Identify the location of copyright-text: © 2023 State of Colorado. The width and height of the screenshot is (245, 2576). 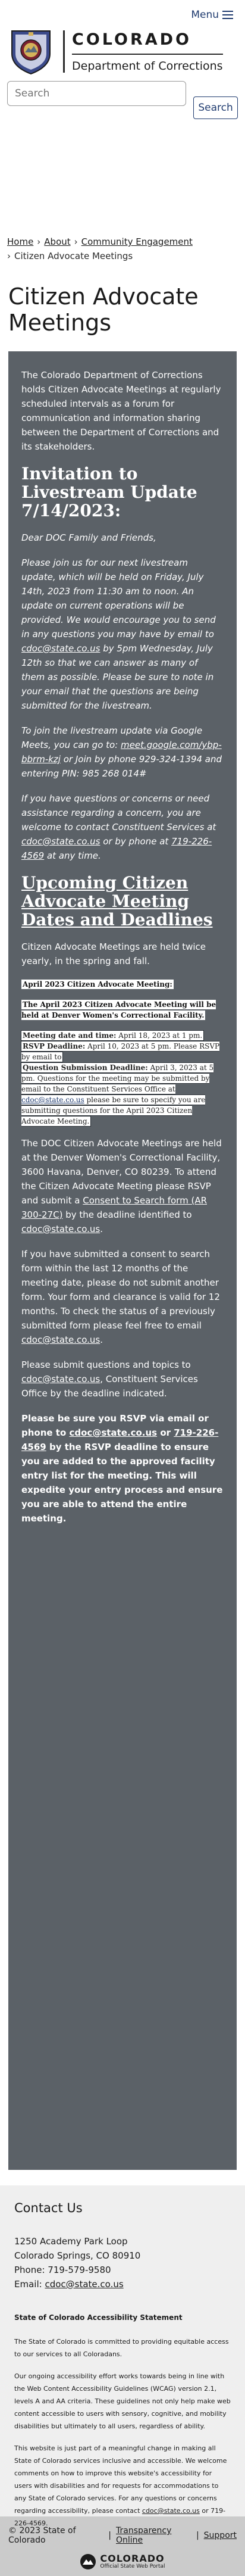
(42, 2535).